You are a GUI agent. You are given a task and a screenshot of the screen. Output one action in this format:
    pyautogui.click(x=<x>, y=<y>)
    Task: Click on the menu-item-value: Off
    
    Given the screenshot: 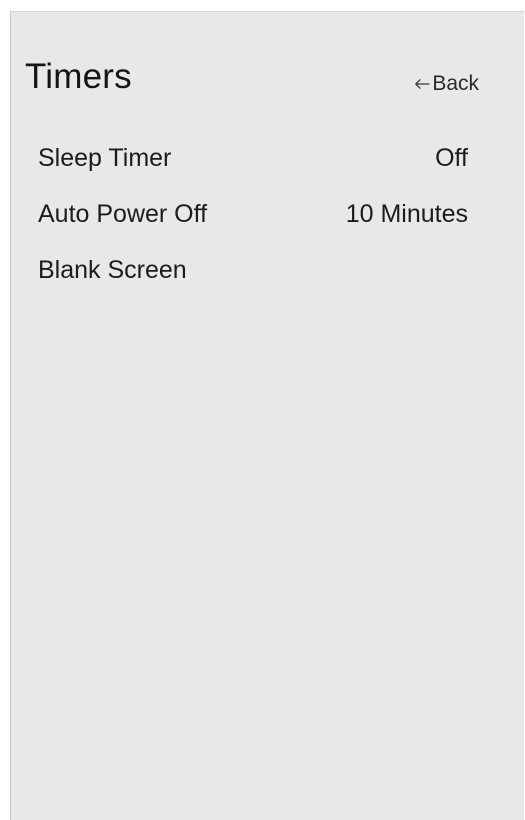 What is the action you would take?
    pyautogui.click(x=451, y=157)
    